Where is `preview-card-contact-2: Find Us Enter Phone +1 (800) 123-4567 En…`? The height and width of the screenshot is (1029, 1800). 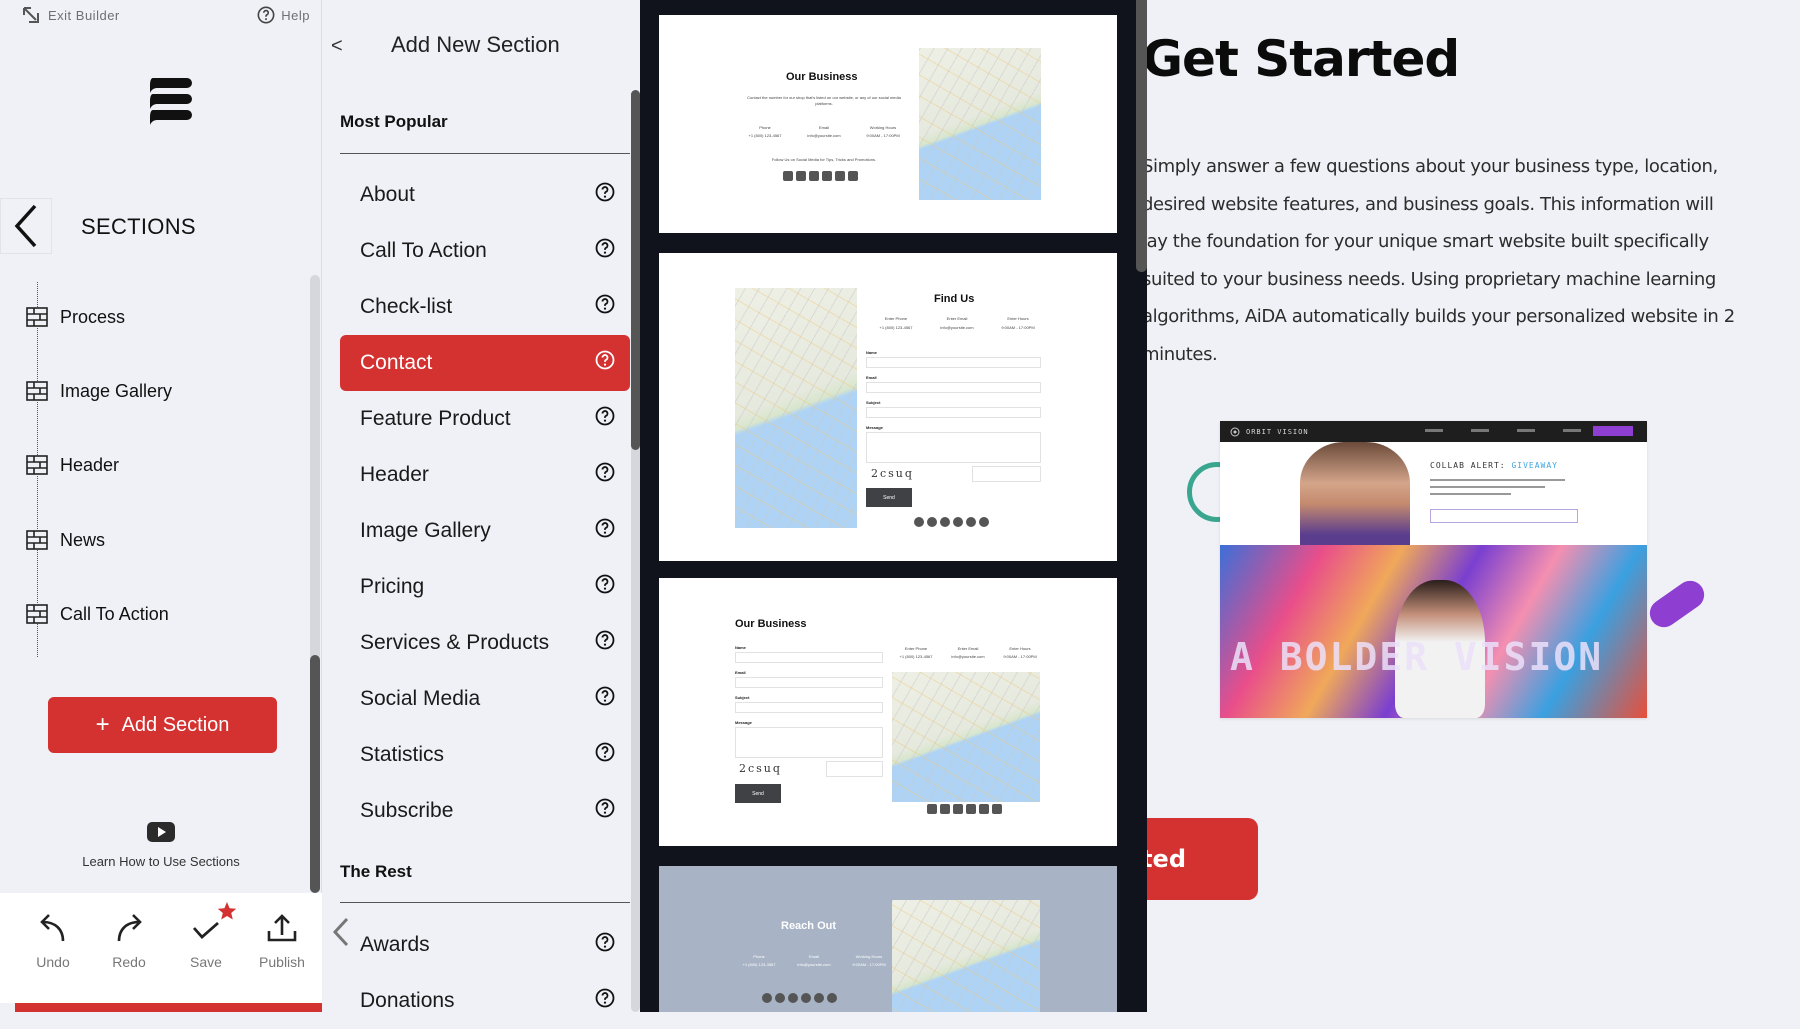
preview-card-contact-2: Find Us Enter Phone +1 (800) 123-4567 En… is located at coordinates (888, 407).